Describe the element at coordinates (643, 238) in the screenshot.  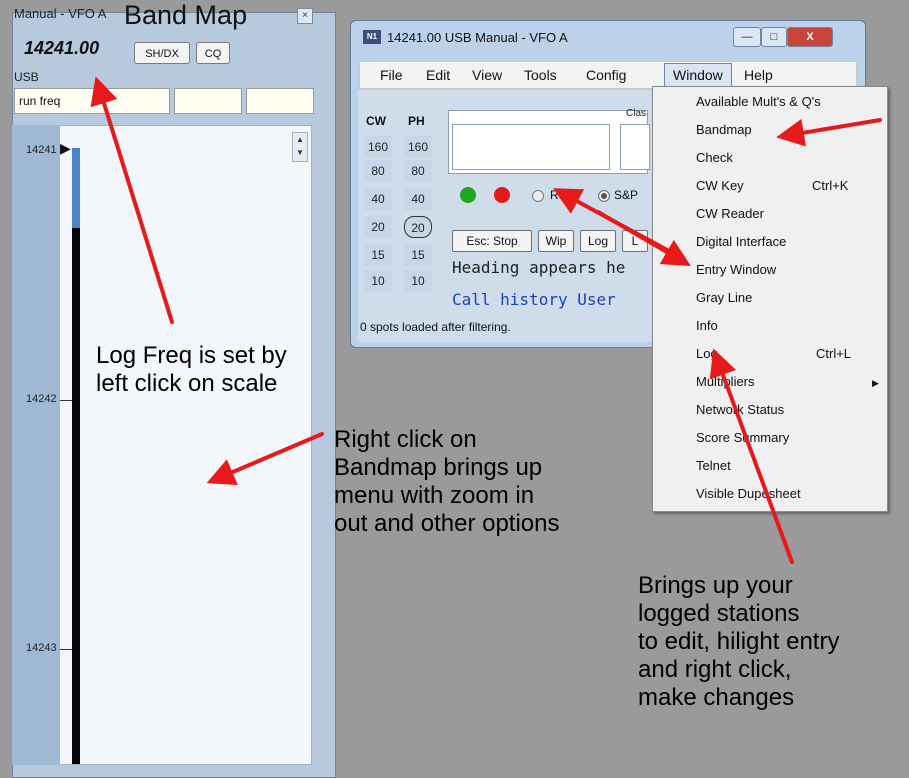
I see `arrow-to-entry-window` at that location.